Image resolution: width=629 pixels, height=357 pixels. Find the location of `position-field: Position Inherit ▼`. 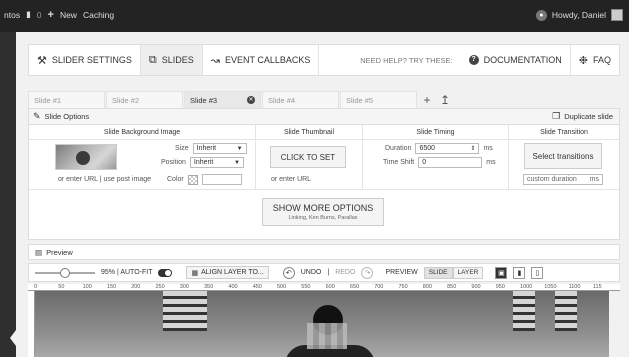

position-field: Position Inherit ▼ is located at coordinates (202, 162).